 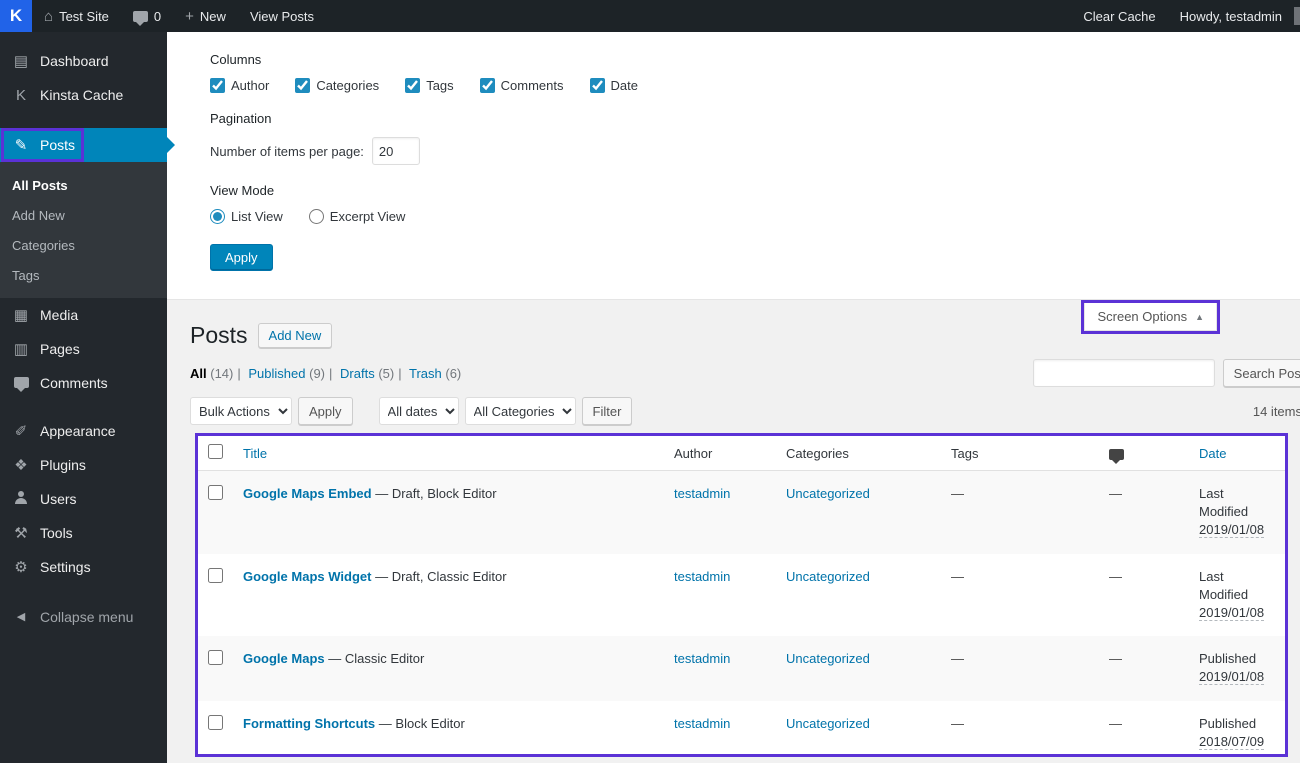 I want to click on filter-drafts: Drafts (5), so click(x=367, y=373).